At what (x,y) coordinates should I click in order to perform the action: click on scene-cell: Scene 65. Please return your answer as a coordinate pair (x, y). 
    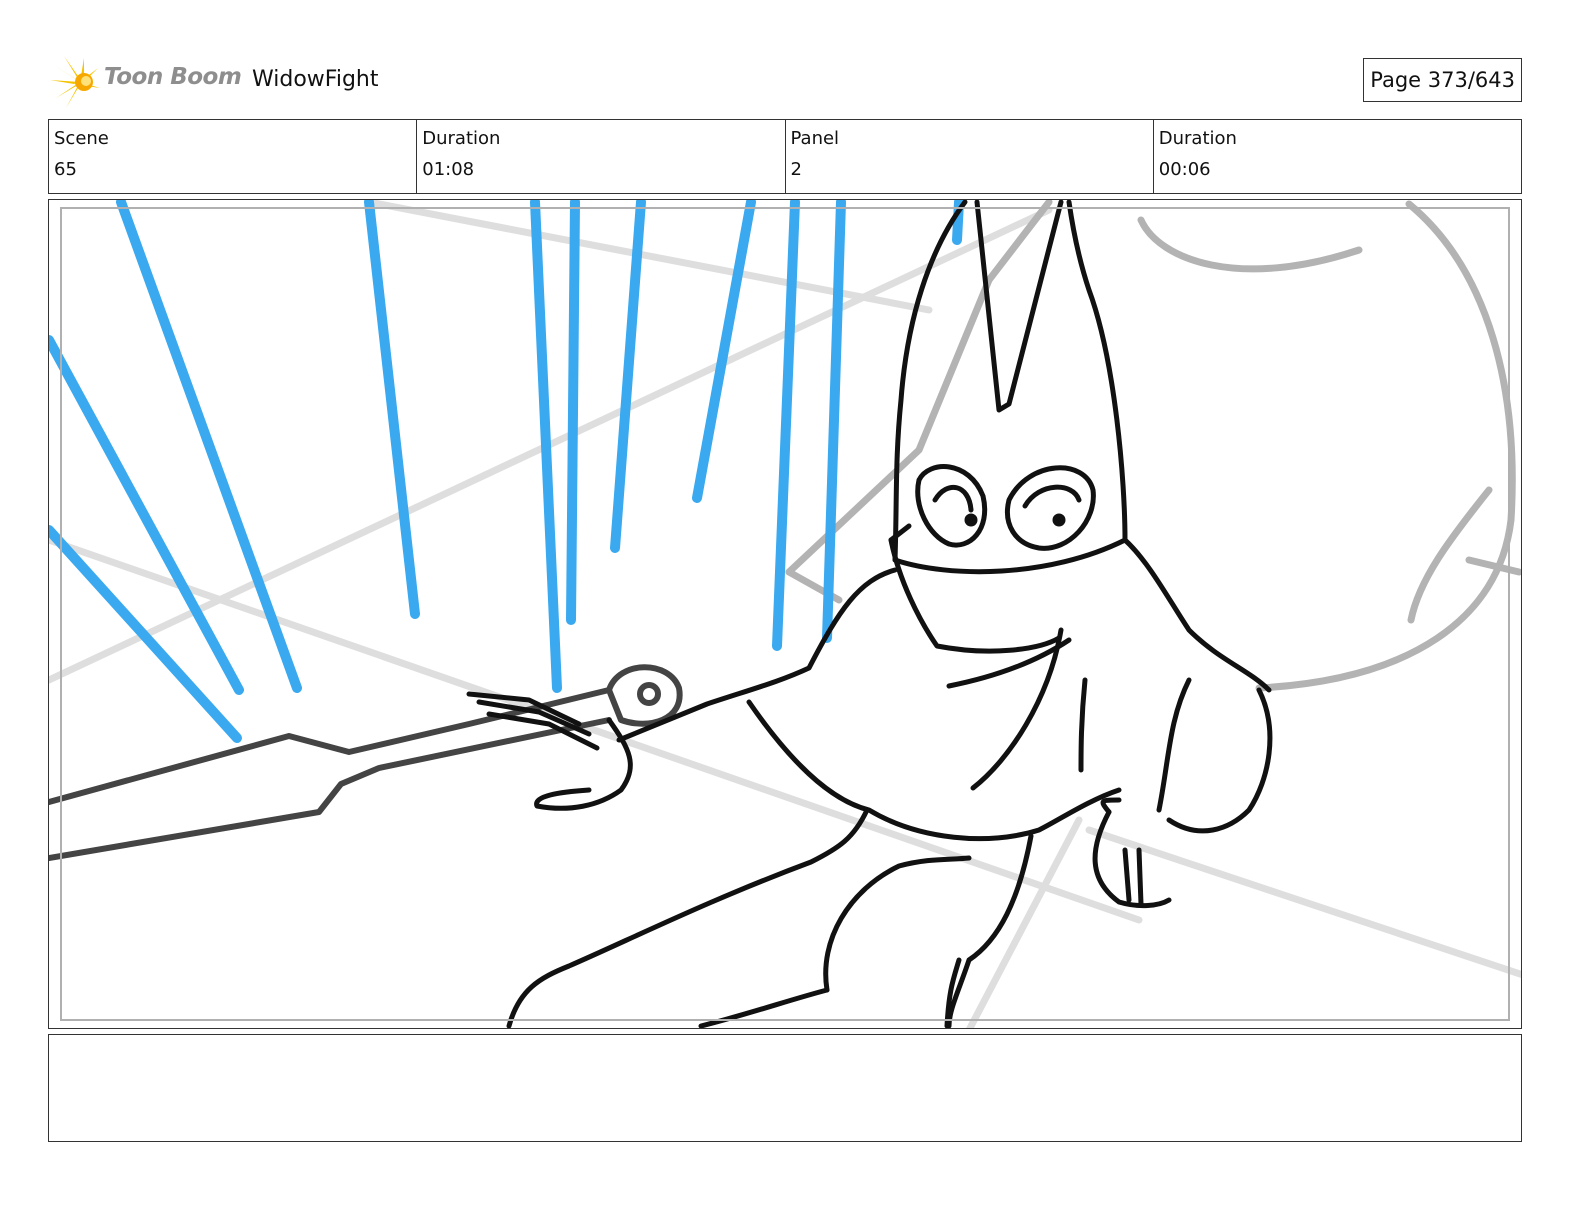
    Looking at the image, I should click on (232, 156).